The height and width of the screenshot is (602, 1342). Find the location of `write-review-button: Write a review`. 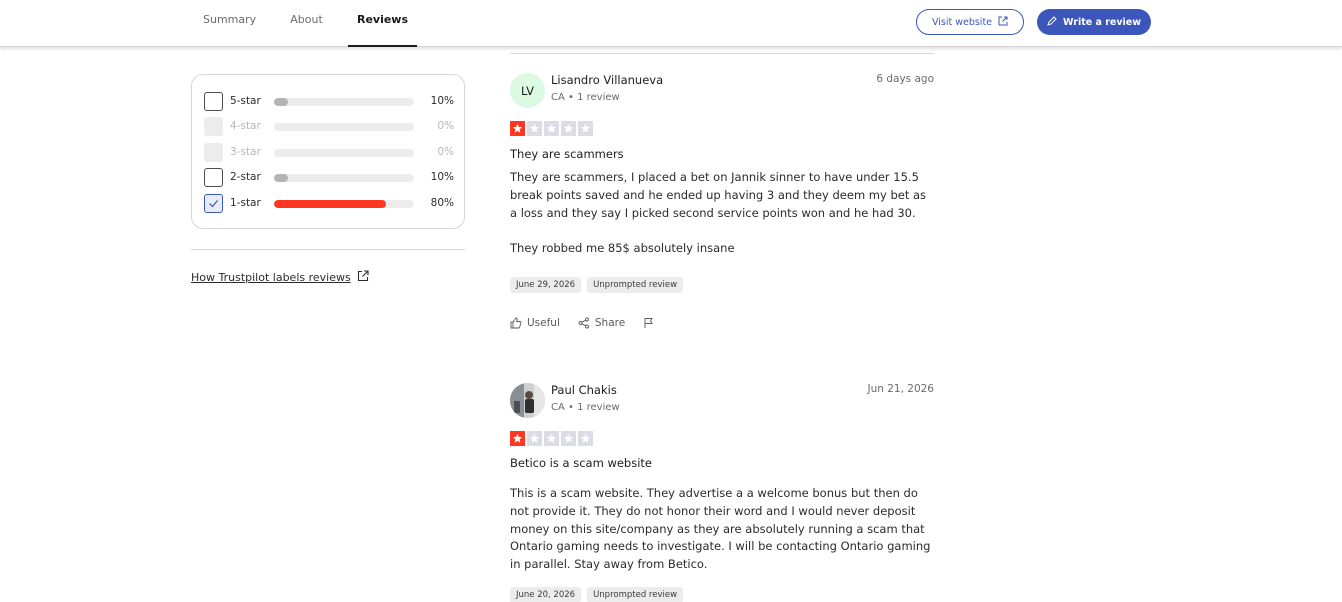

write-review-button: Write a review is located at coordinates (1094, 22).